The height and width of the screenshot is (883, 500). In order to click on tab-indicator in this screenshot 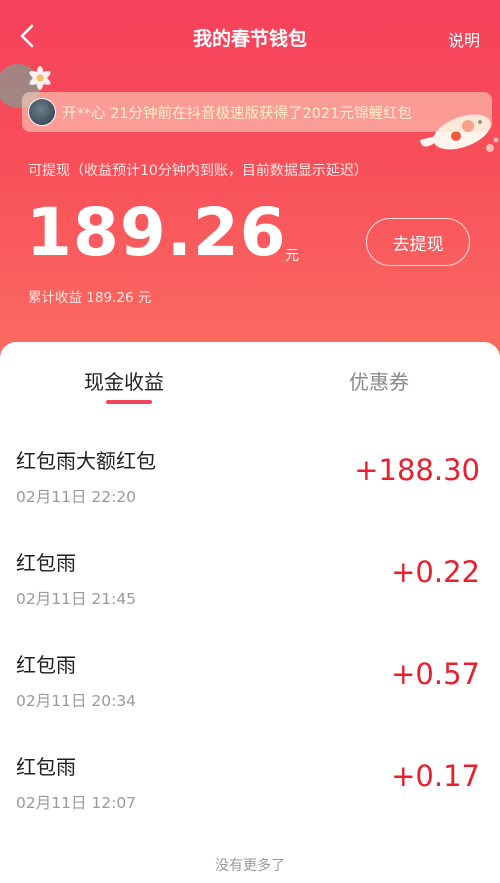, I will do `click(129, 402)`.